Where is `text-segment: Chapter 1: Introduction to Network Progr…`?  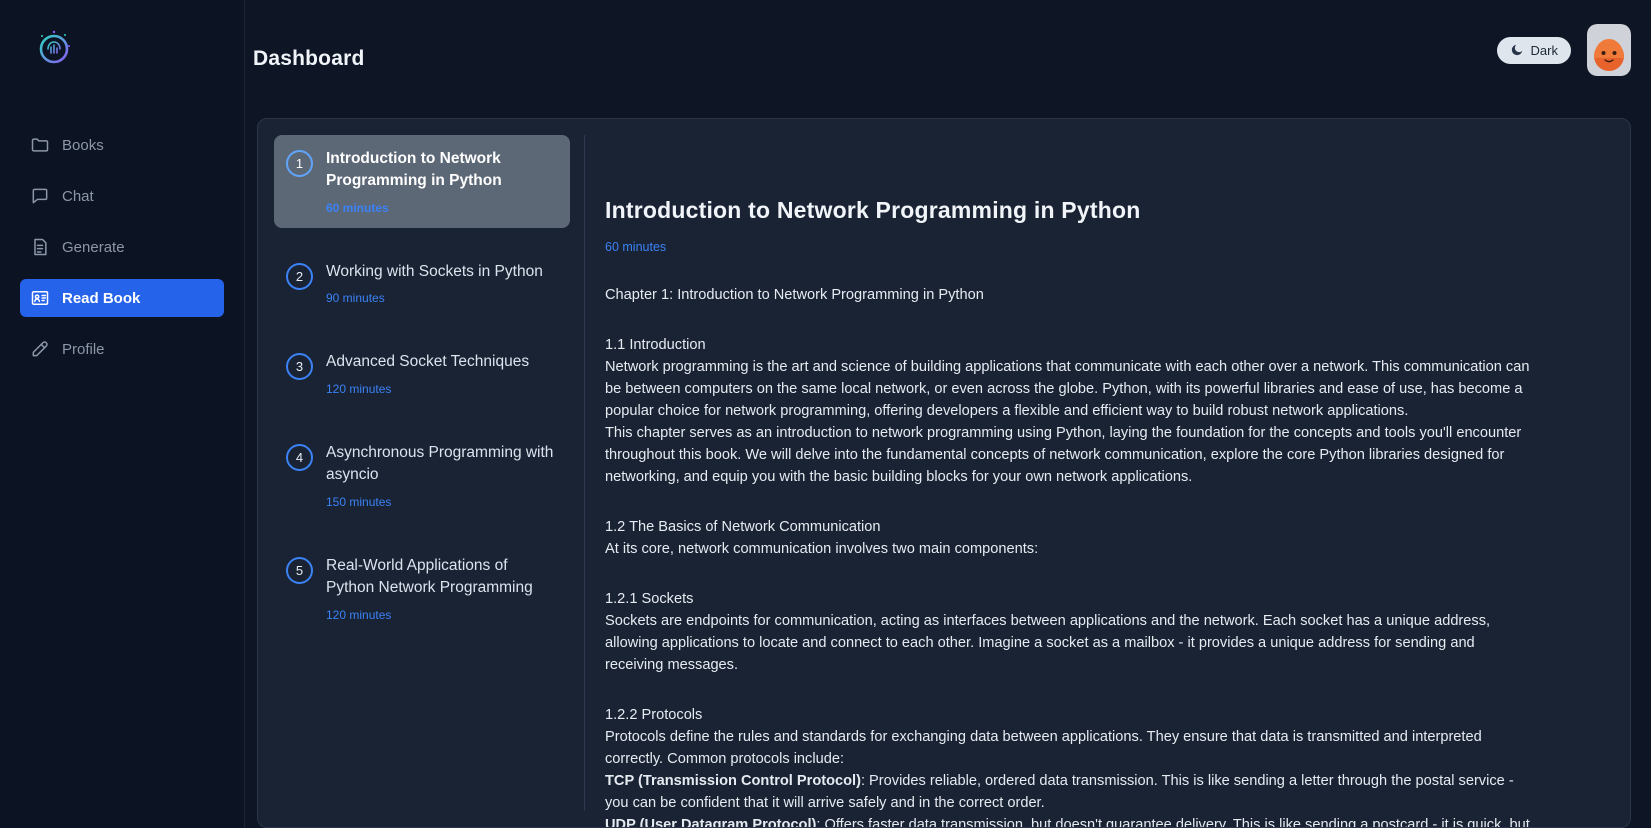
text-segment: Chapter 1: Introduction to Network Progr… is located at coordinates (794, 295).